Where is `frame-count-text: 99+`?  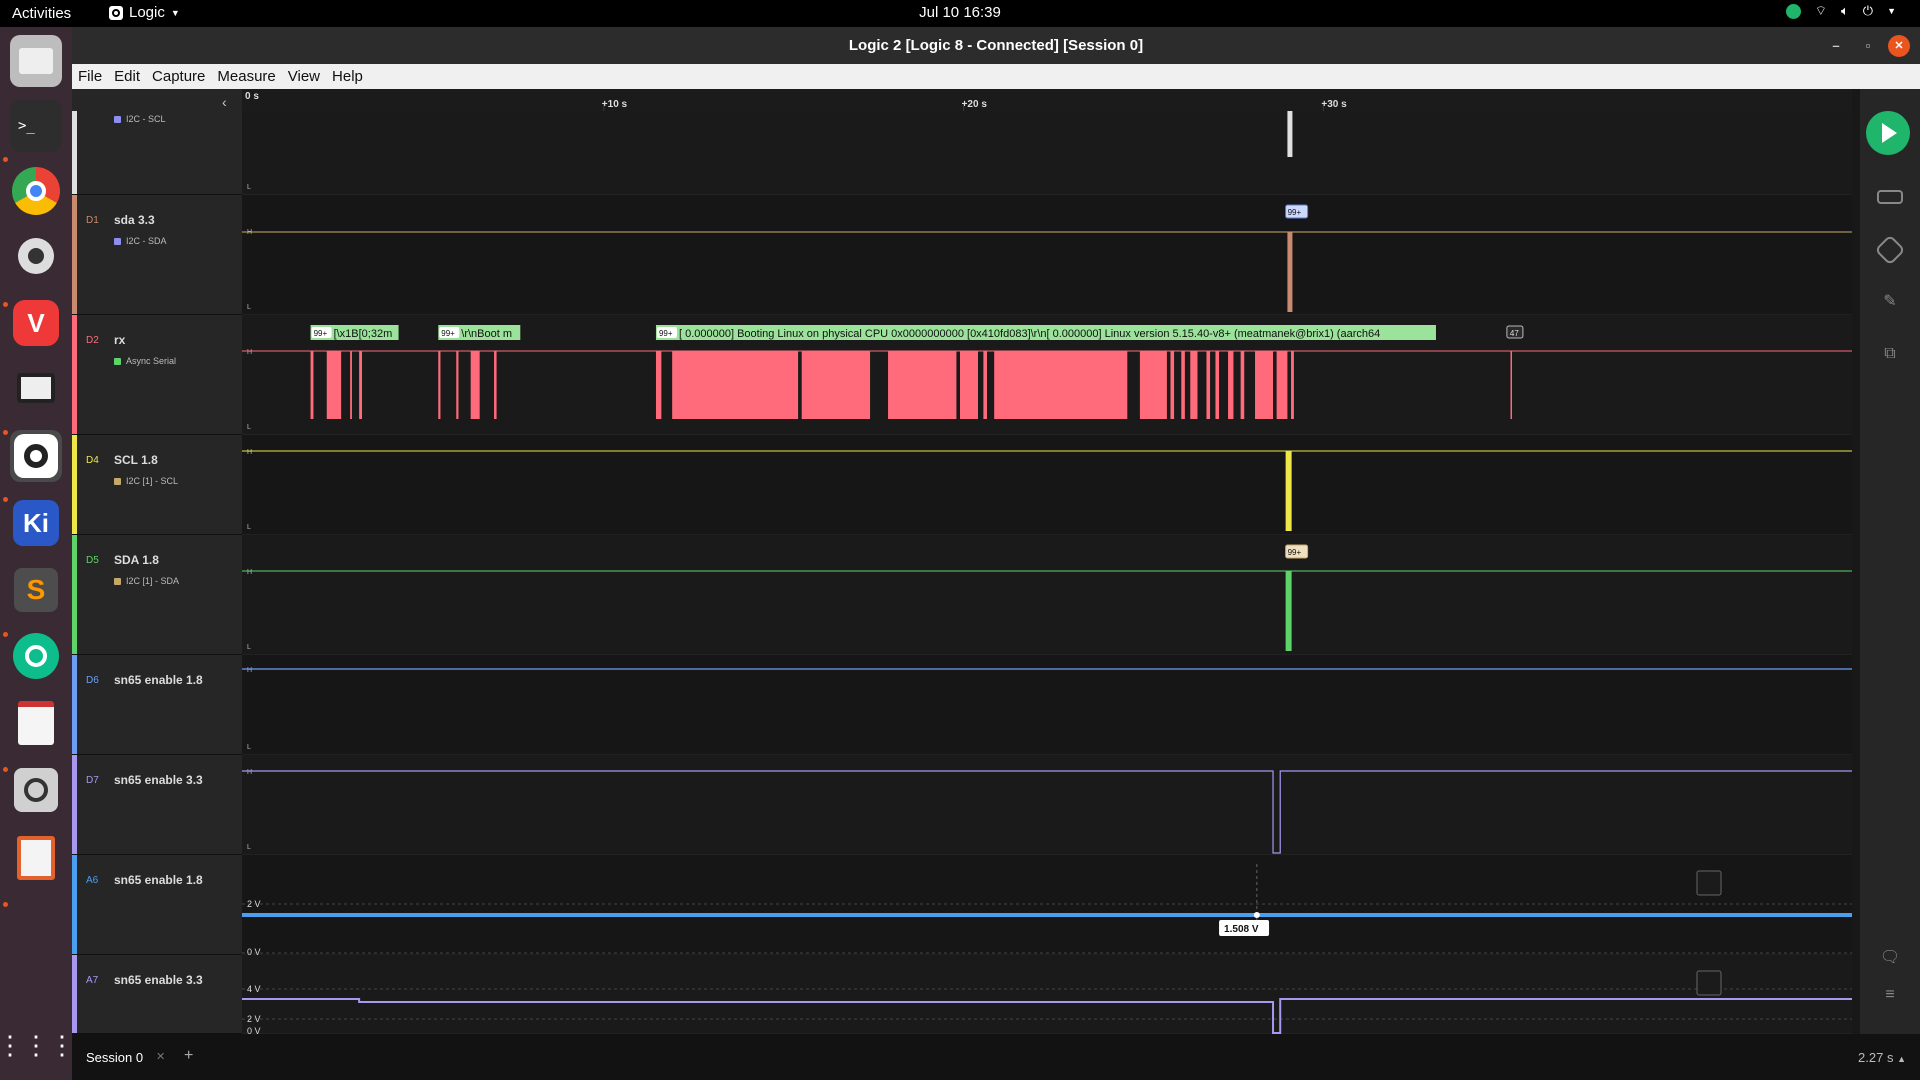 frame-count-text: 99+ is located at coordinates (666, 333).